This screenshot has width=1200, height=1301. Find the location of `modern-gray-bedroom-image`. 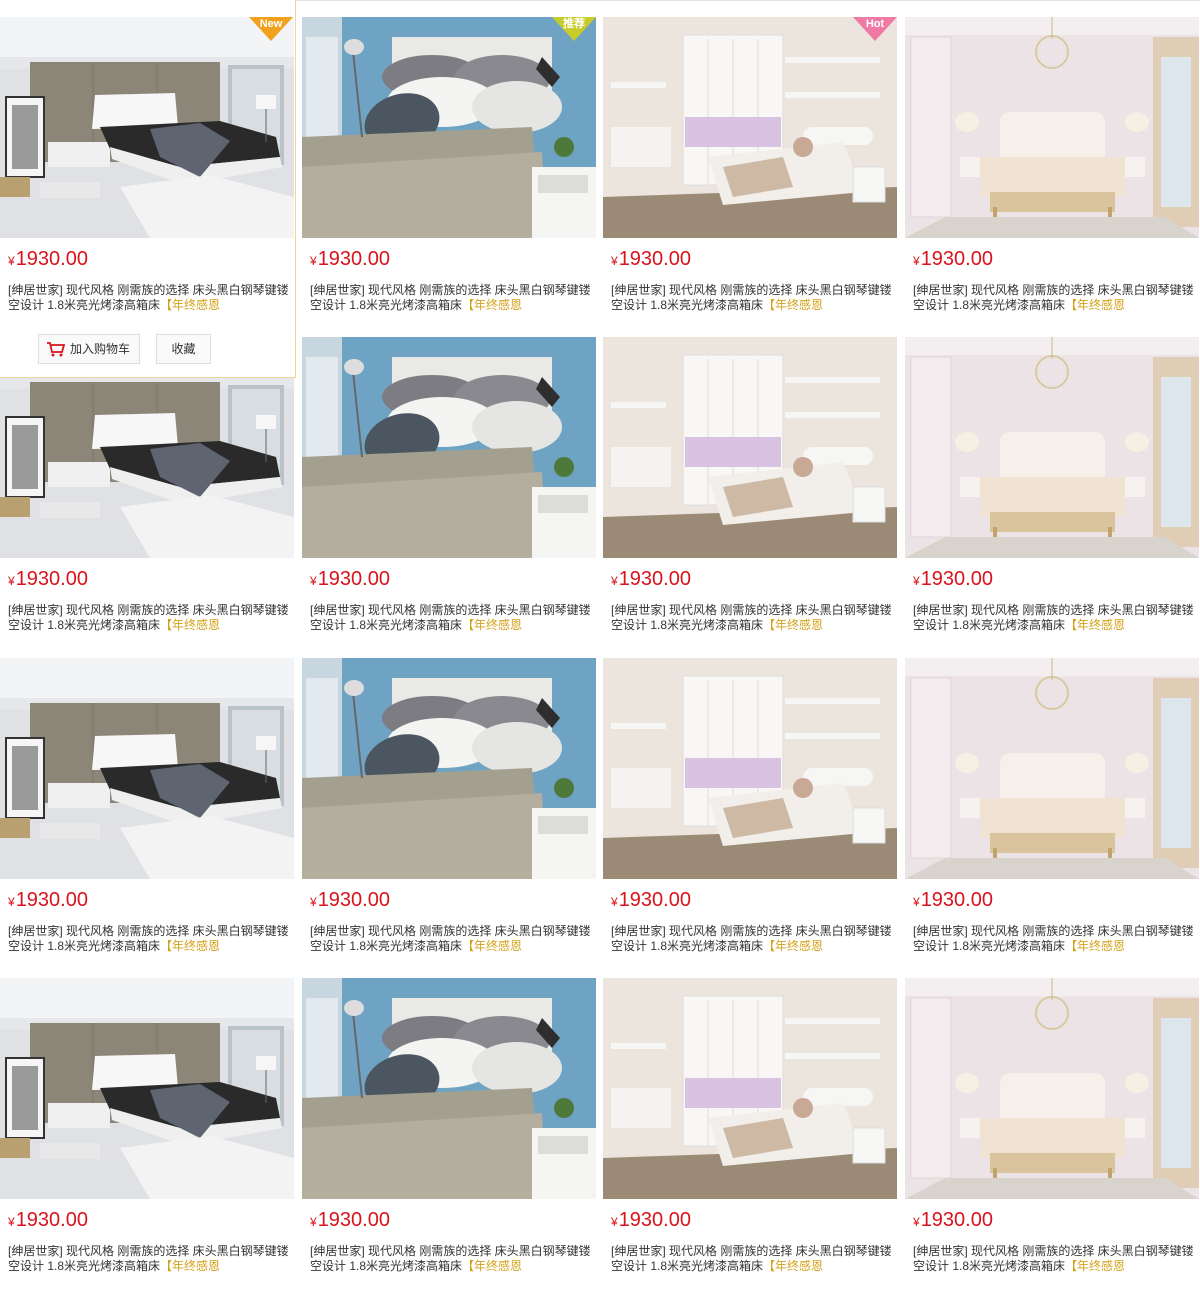

modern-gray-bedroom-image is located at coordinates (147, 127).